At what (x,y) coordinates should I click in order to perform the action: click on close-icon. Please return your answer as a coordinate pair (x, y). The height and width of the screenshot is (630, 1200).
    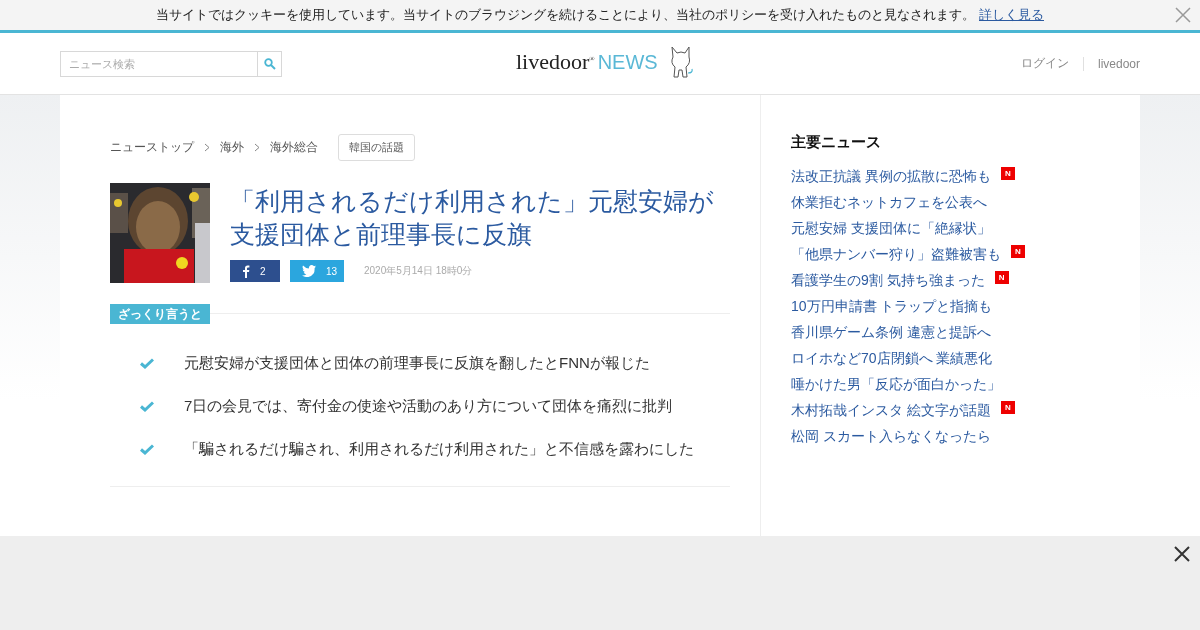
    Looking at the image, I should click on (1182, 554).